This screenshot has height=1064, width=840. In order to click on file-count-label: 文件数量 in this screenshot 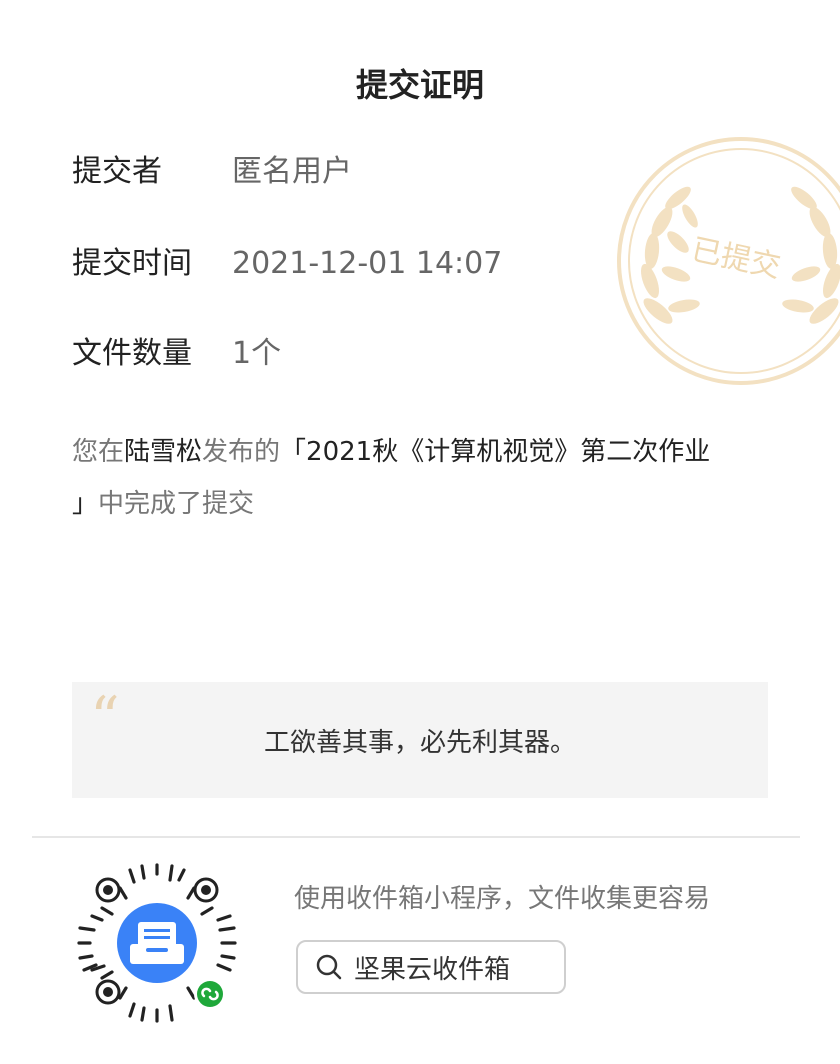, I will do `click(132, 353)`.